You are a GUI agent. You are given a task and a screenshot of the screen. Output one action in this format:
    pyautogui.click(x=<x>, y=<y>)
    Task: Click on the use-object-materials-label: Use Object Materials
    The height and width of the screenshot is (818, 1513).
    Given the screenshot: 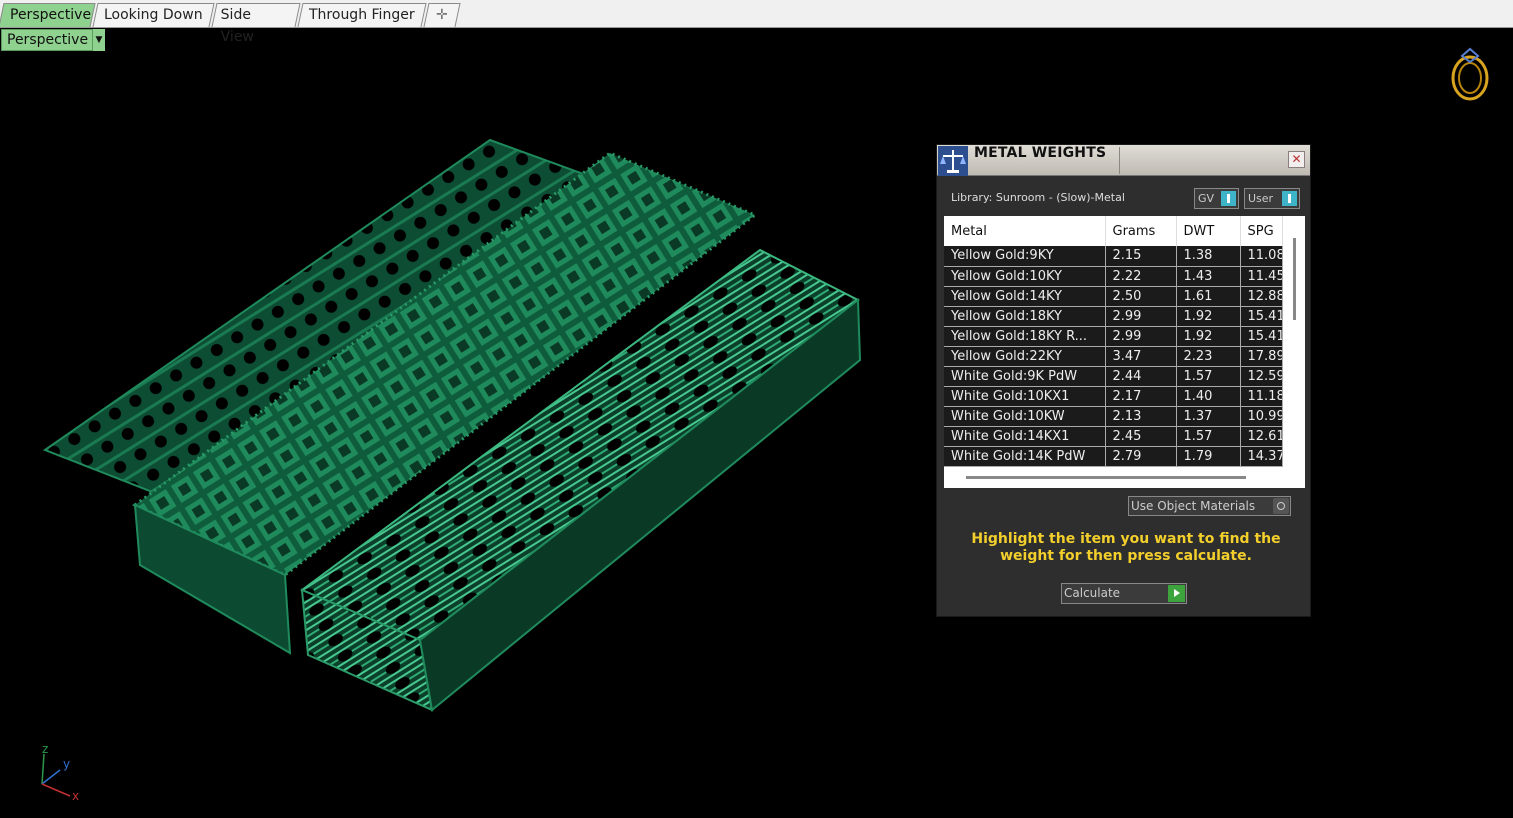 What is the action you would take?
    pyautogui.click(x=1193, y=506)
    